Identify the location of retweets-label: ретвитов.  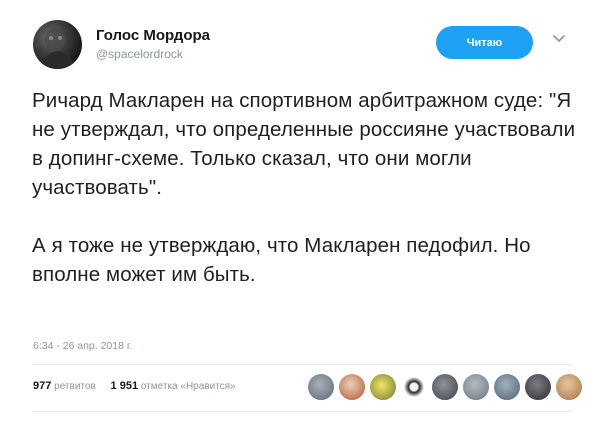
(75, 386).